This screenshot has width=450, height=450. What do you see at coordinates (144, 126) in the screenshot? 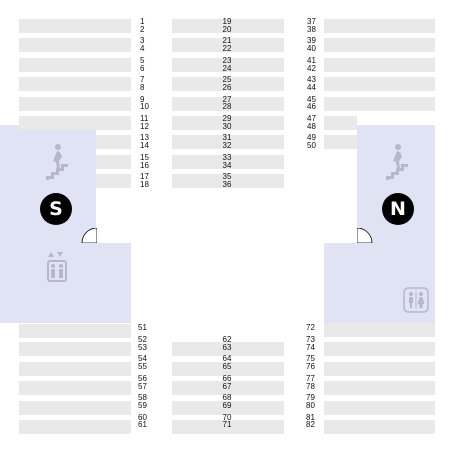
I see `seat-number: 12` at bounding box center [144, 126].